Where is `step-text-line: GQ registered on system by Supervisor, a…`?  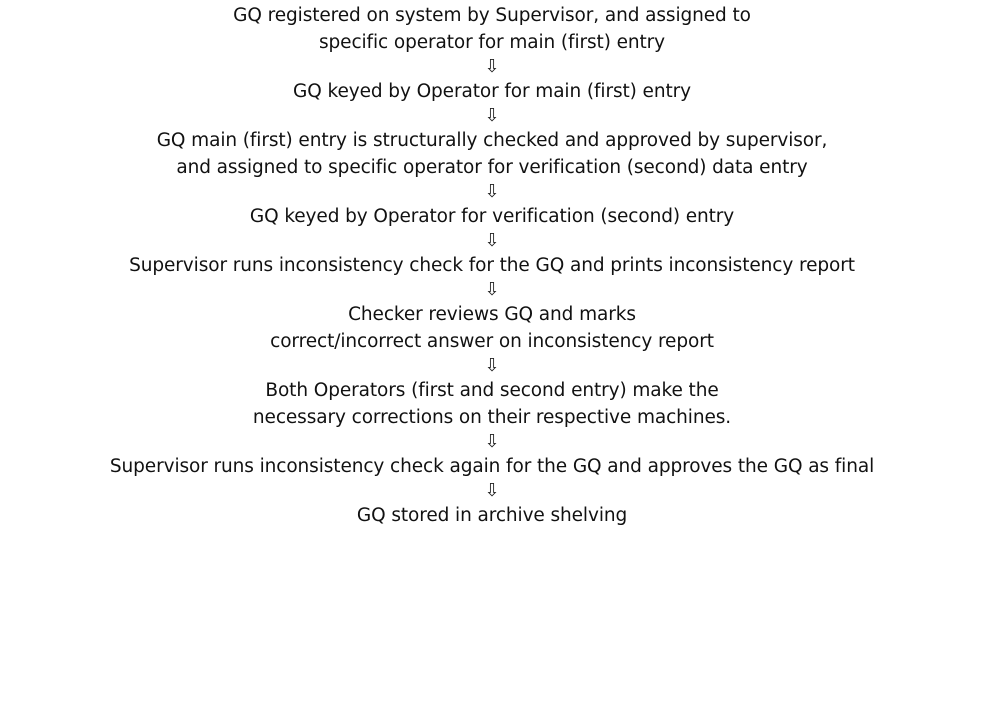
step-text-line: GQ registered on system by Supervisor, a… is located at coordinates (492, 15).